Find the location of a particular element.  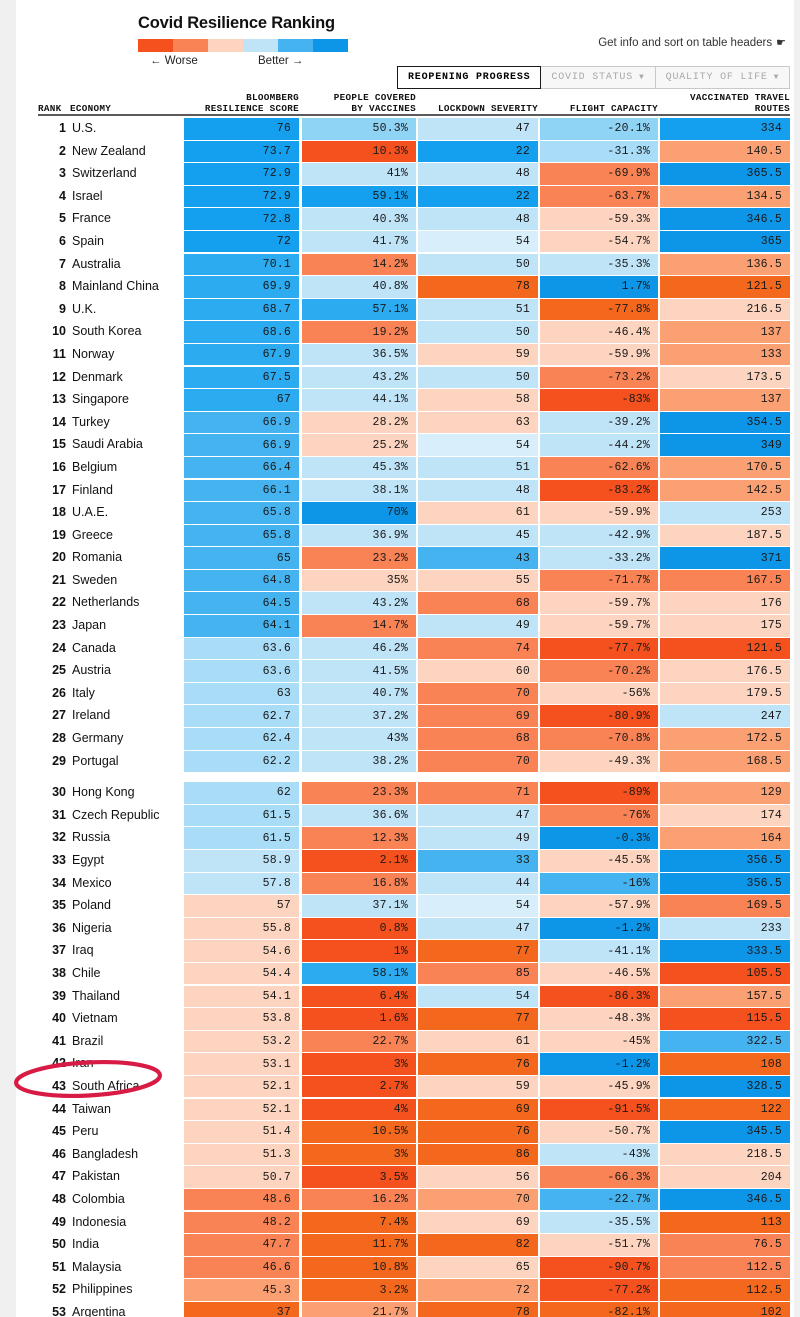

cell-people-covered: 40.3% is located at coordinates (359, 219).